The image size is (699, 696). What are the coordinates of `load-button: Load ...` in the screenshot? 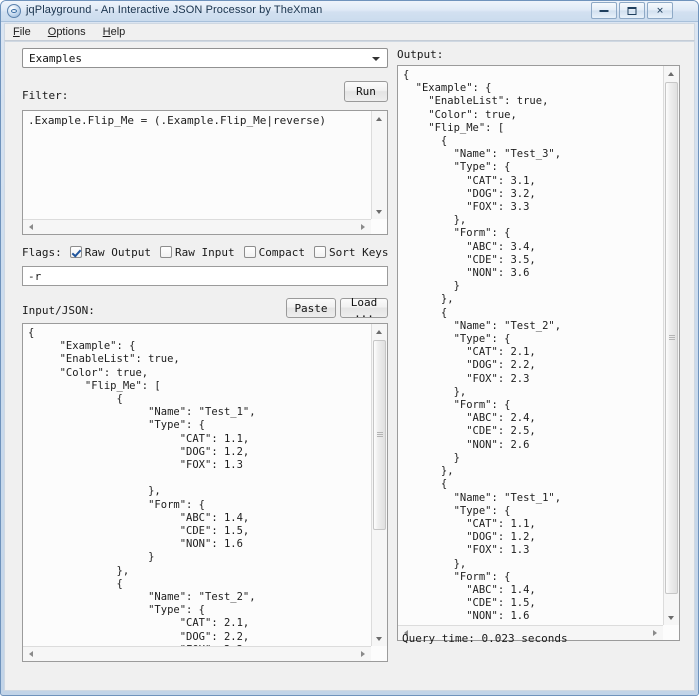 It's located at (364, 308).